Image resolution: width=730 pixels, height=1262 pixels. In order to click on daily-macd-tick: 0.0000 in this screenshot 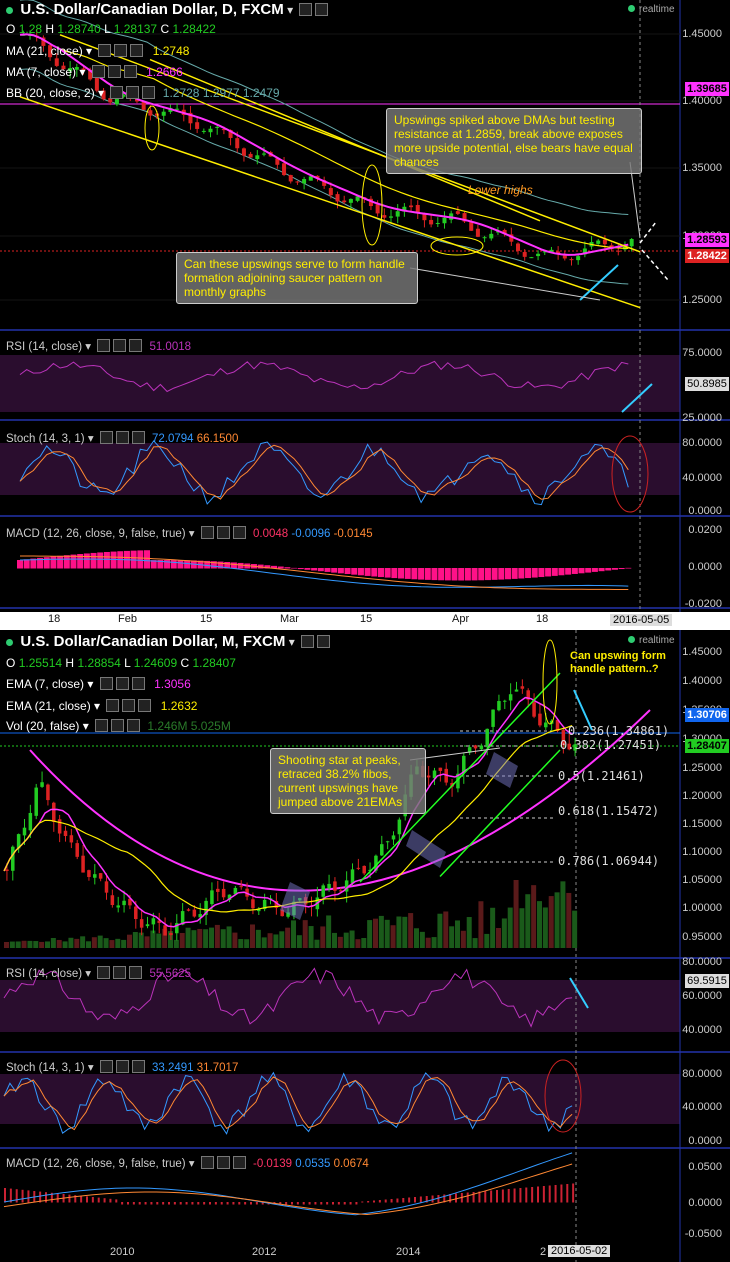, I will do `click(705, 567)`.